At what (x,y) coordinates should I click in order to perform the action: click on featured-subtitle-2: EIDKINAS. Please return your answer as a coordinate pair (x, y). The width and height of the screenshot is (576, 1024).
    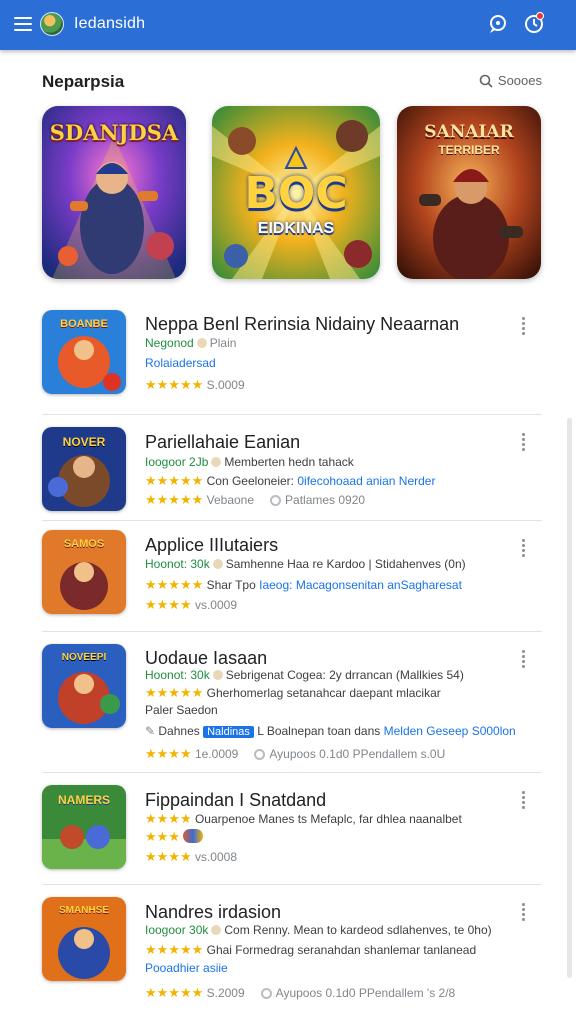
    Looking at the image, I should click on (296, 228).